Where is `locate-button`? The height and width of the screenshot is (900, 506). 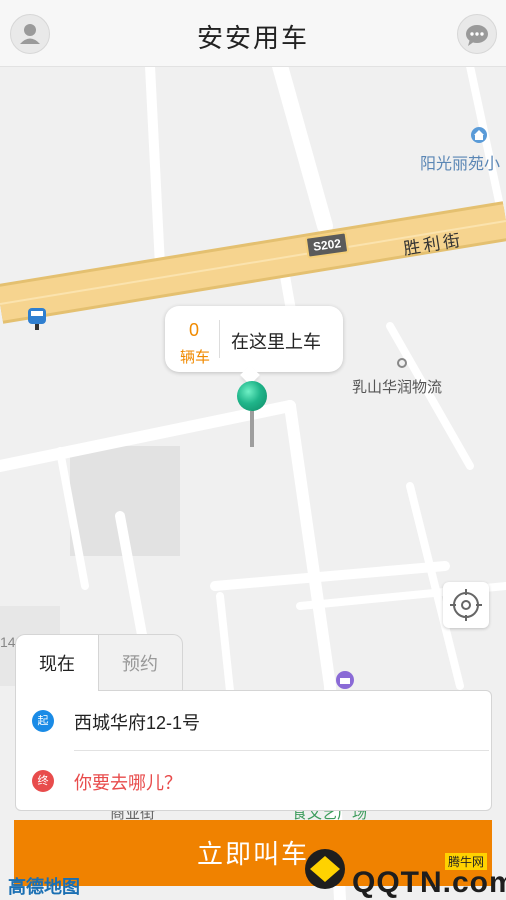 locate-button is located at coordinates (466, 605).